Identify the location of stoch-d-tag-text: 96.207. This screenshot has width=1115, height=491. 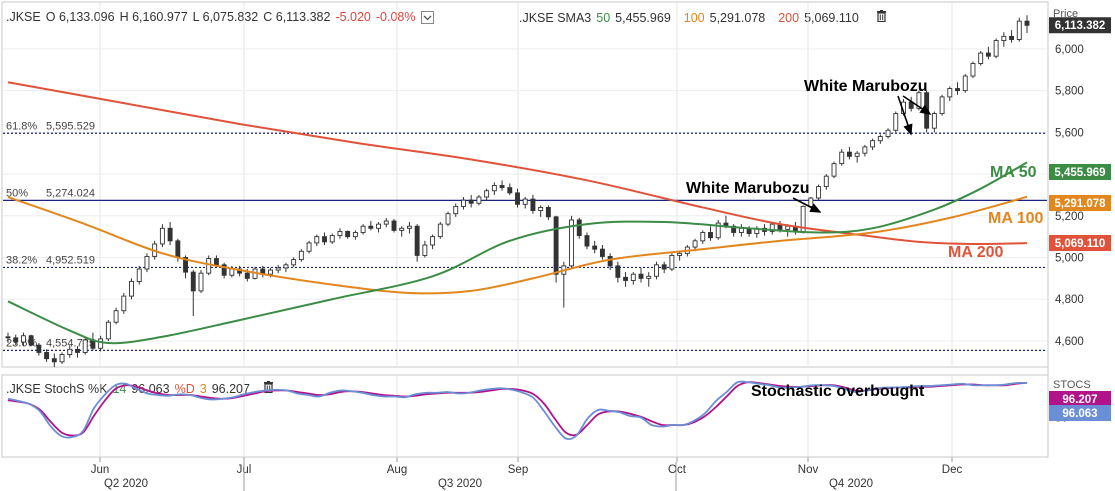
(1079, 400).